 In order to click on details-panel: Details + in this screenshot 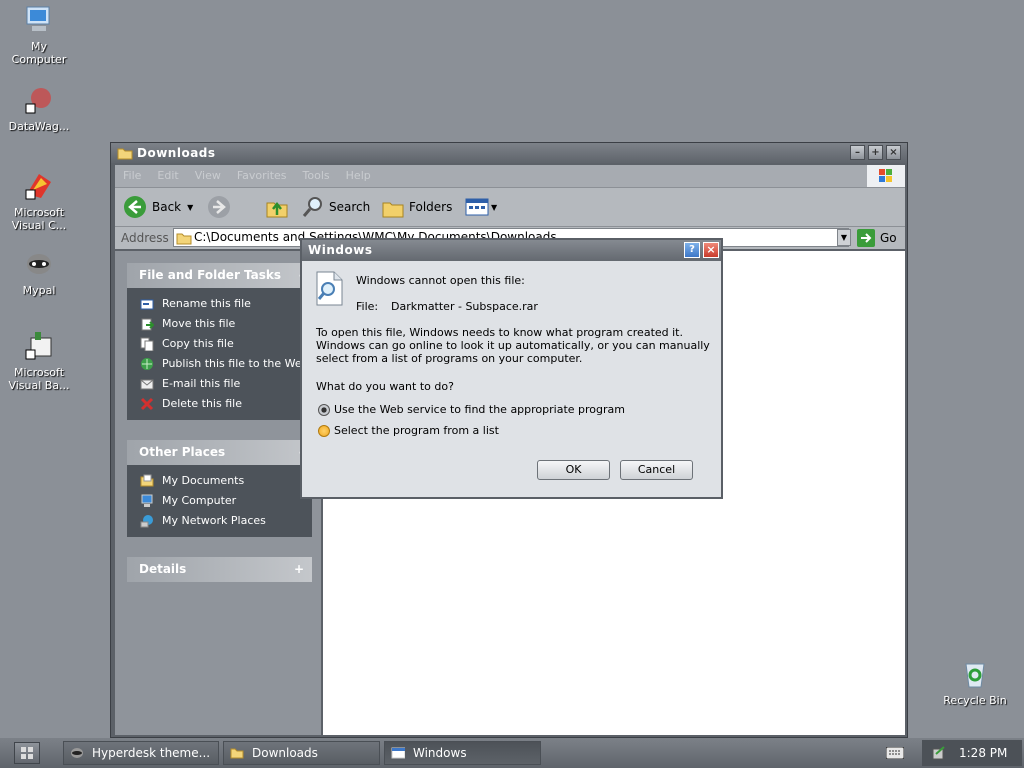, I will do `click(219, 569)`.